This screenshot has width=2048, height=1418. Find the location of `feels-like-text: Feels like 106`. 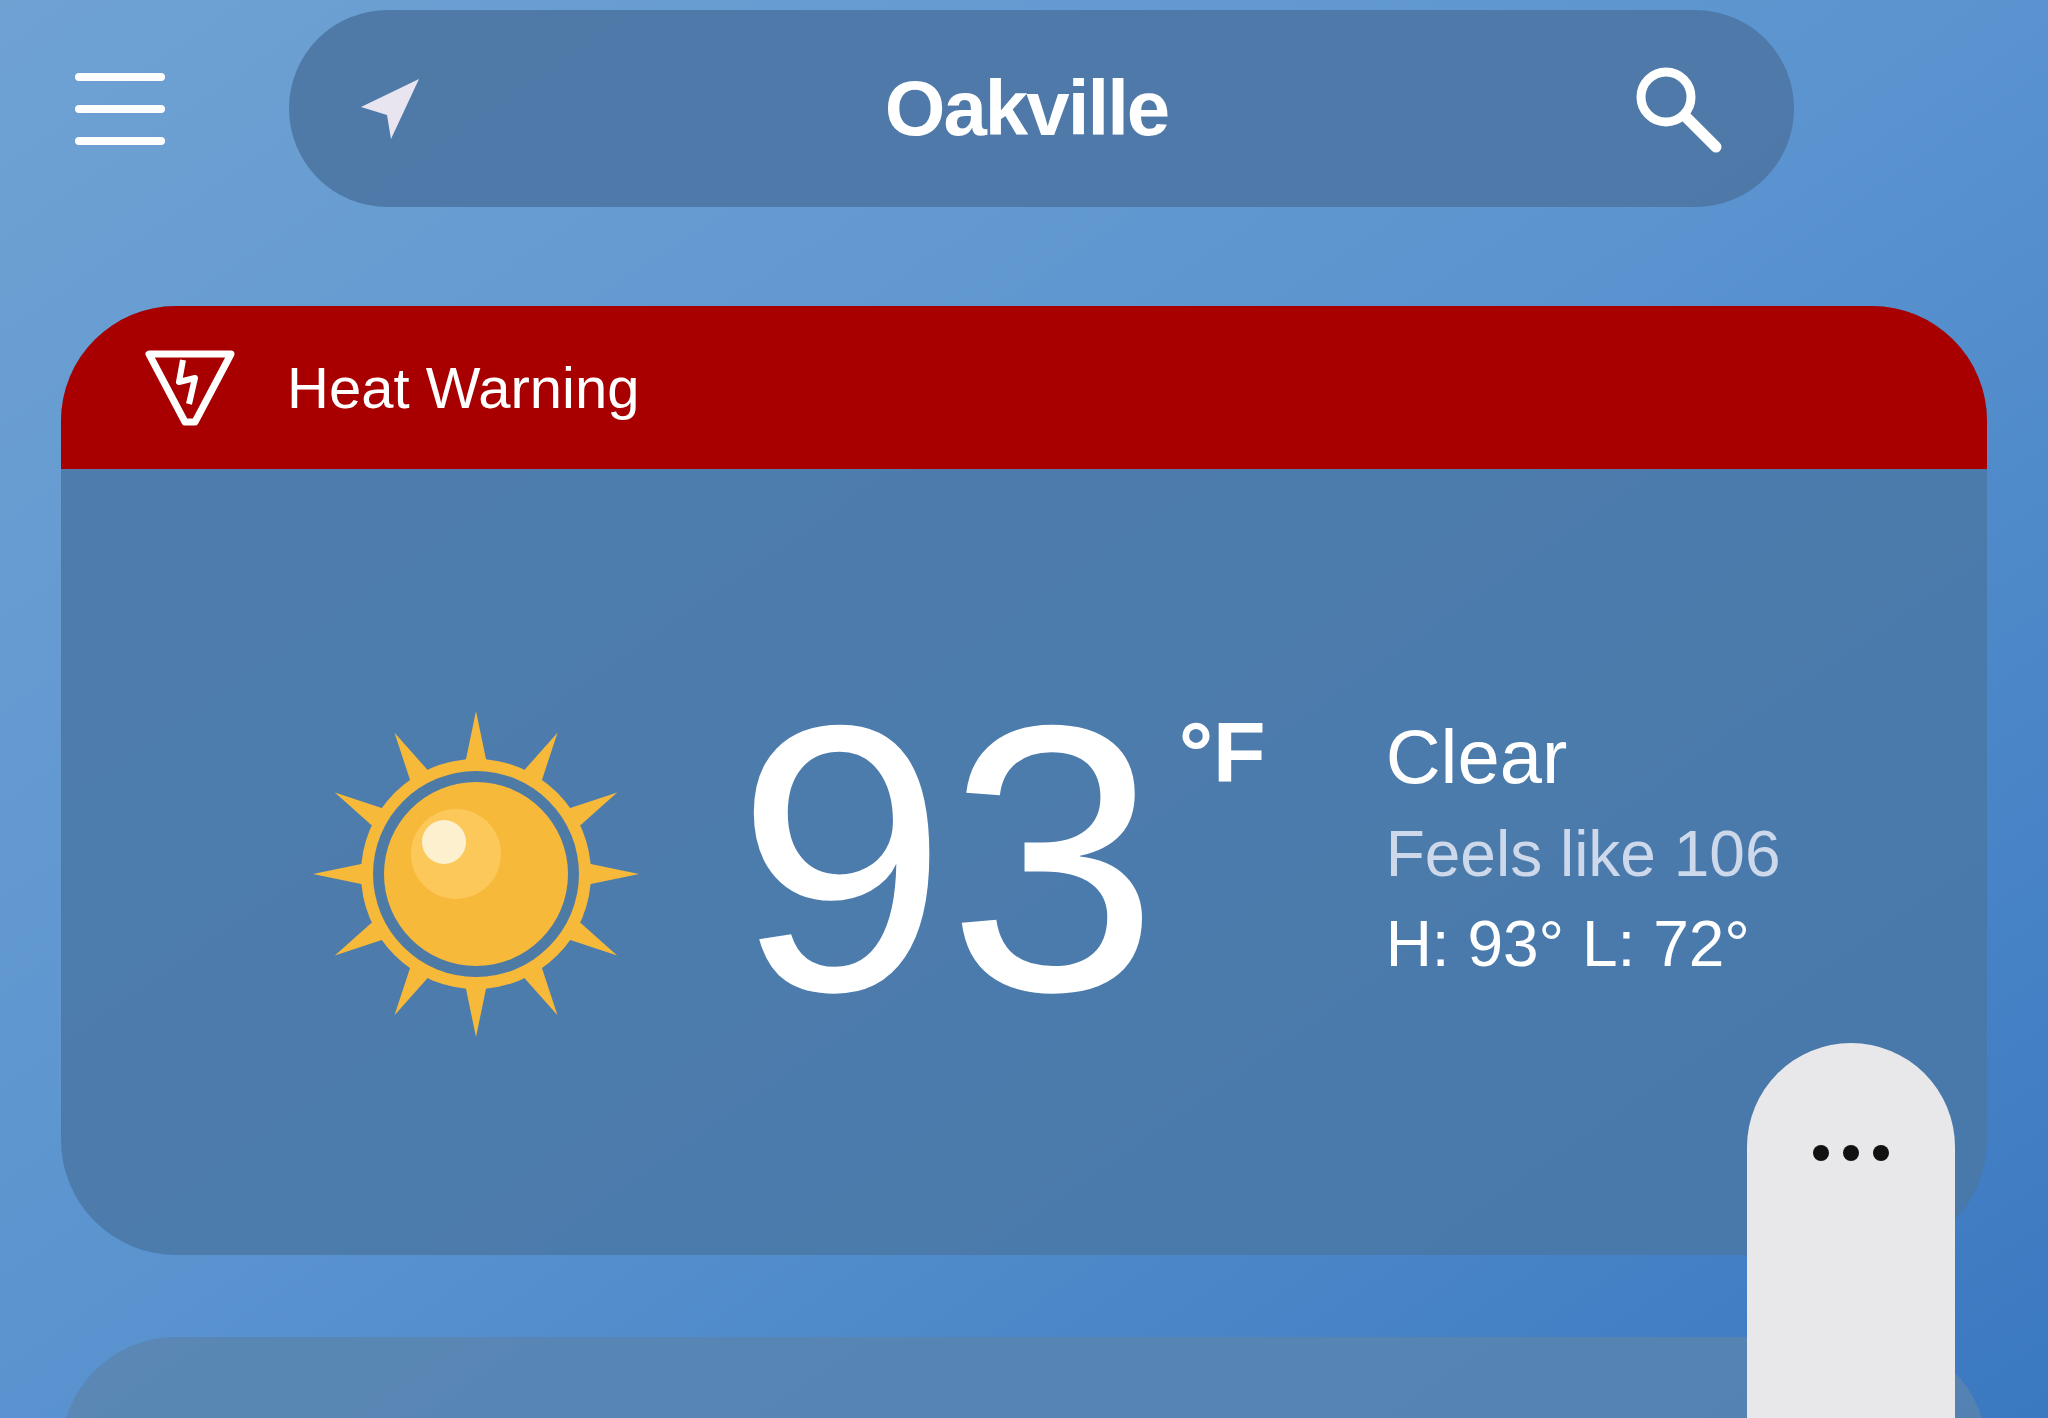

feels-like-text: Feels like 106 is located at coordinates (1583, 854).